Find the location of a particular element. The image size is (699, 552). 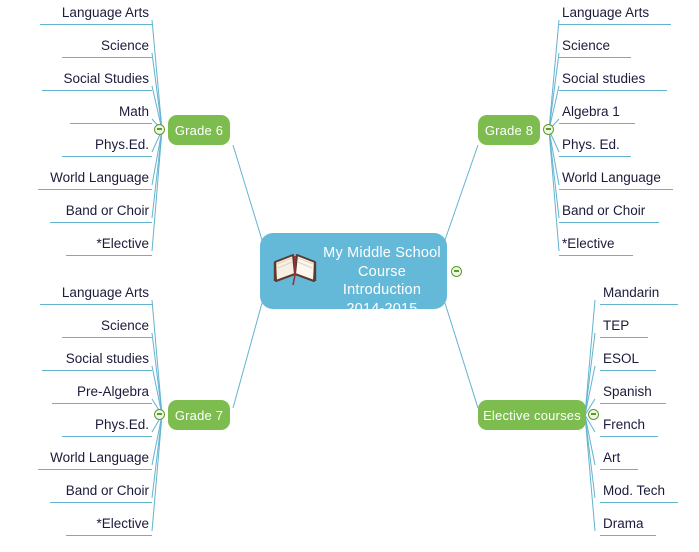

leaf-elective-8: Drama is located at coordinates (628, 525).